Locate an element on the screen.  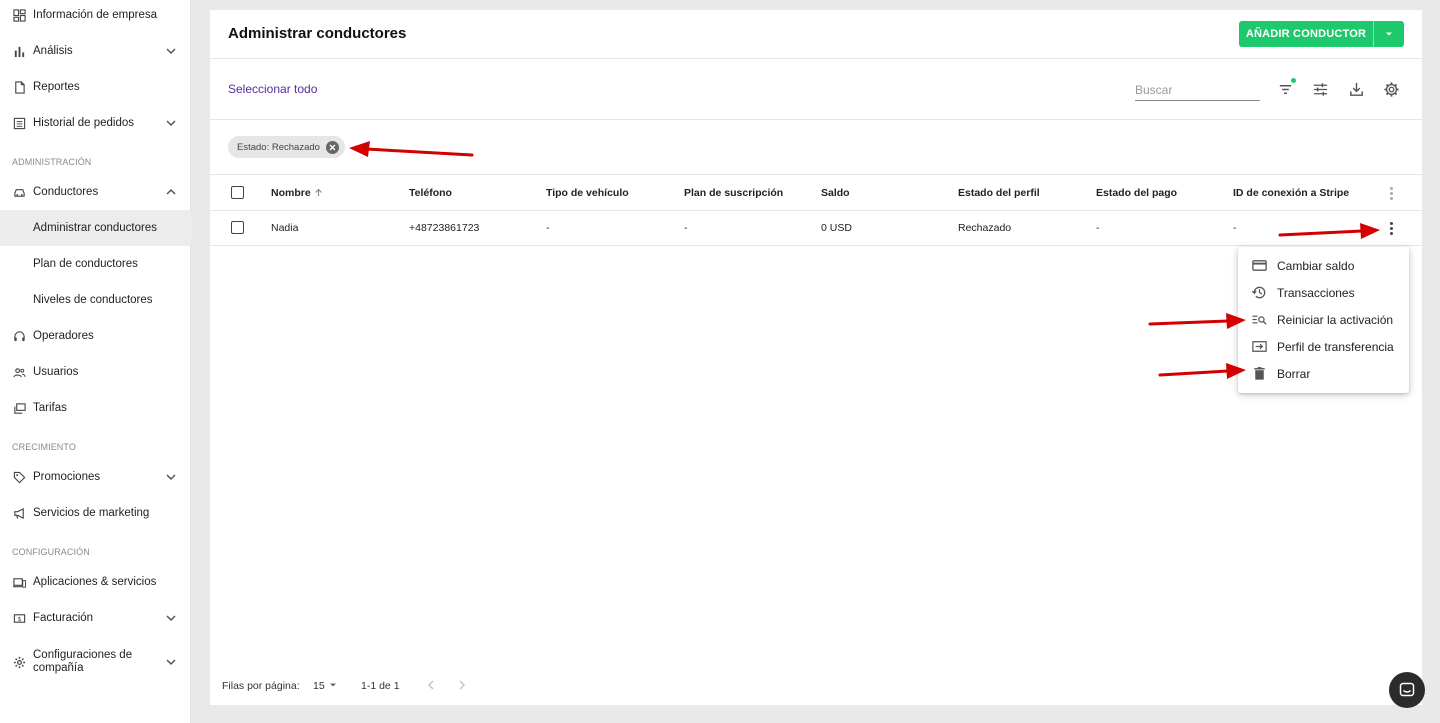
tune-icon is located at coordinates (1320, 89).